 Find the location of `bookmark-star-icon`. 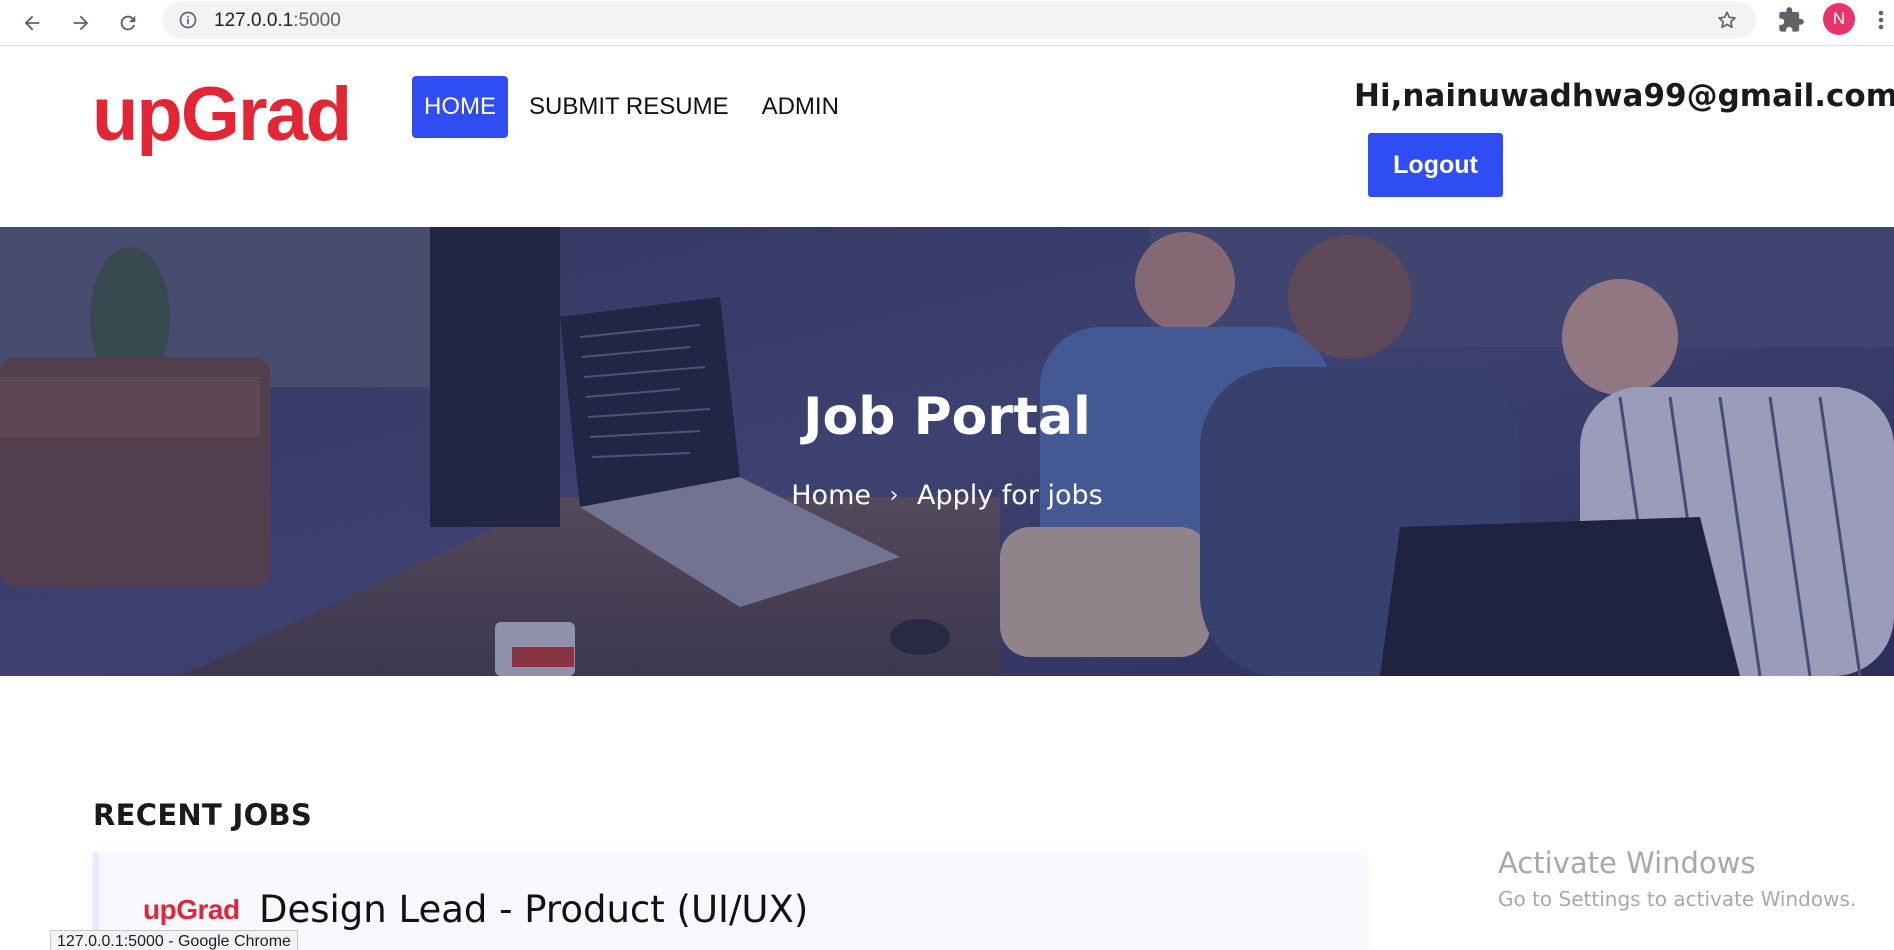

bookmark-star-icon is located at coordinates (1727, 20).